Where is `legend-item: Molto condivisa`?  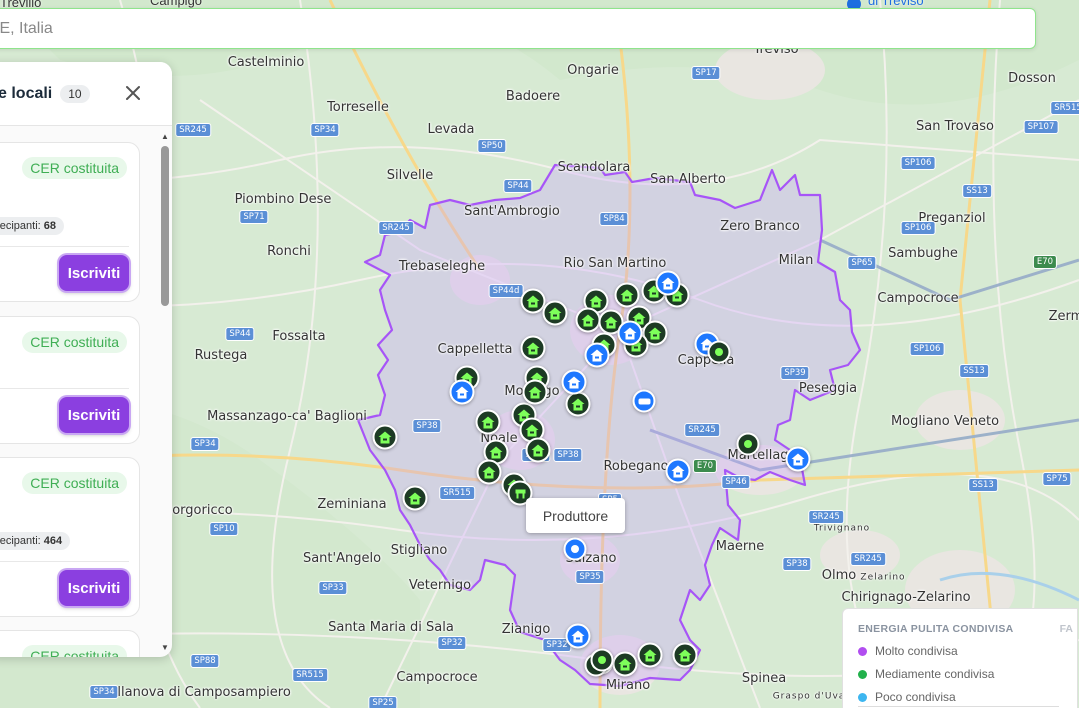 legend-item: Molto condivisa is located at coordinates (967, 651).